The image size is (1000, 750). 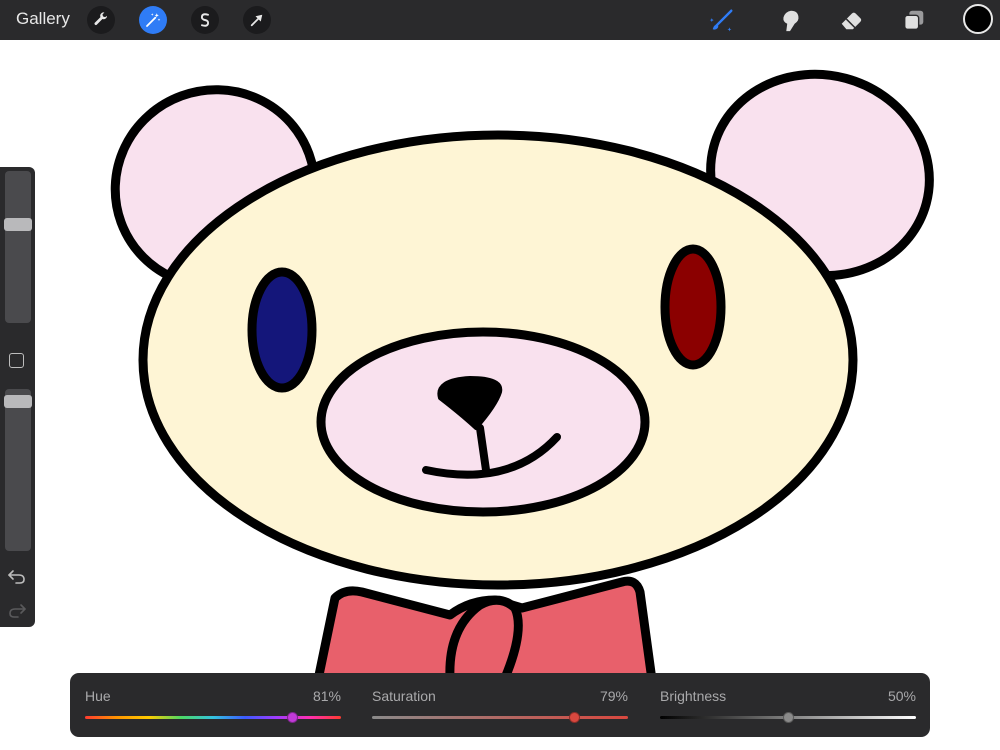 I want to click on left-sidebar, so click(x=17, y=397).